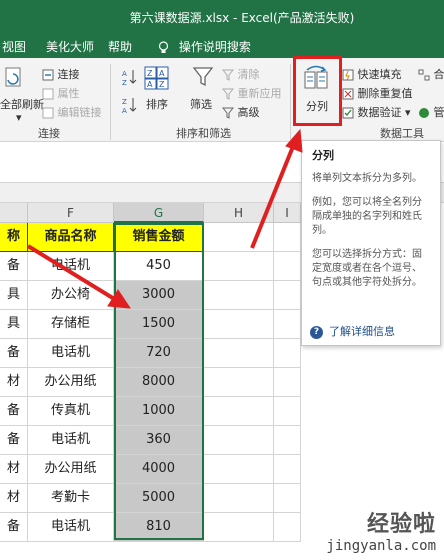 This screenshot has height=560, width=444. What do you see at coordinates (201, 104) in the screenshot?
I see `filter-button: 筛选` at bounding box center [201, 104].